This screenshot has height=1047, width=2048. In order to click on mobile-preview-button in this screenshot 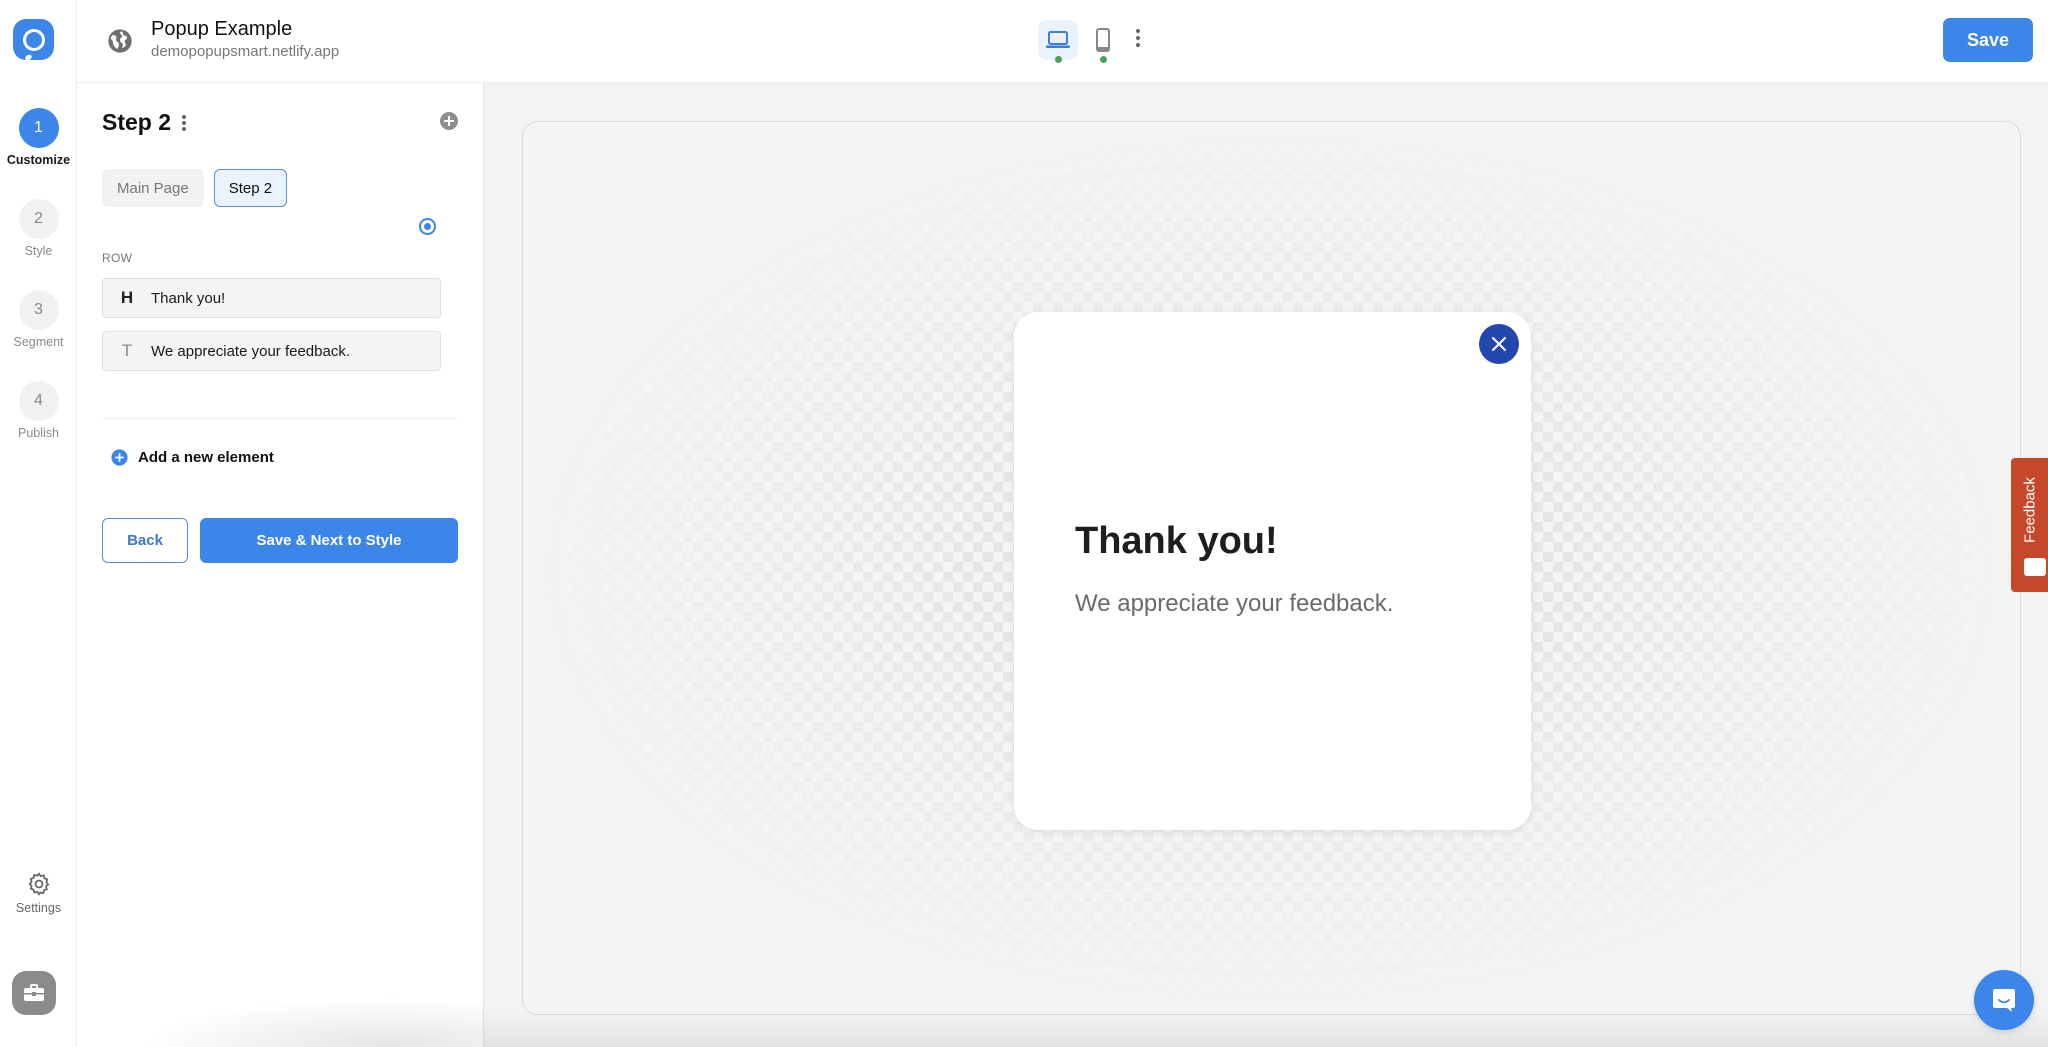, I will do `click(1103, 40)`.